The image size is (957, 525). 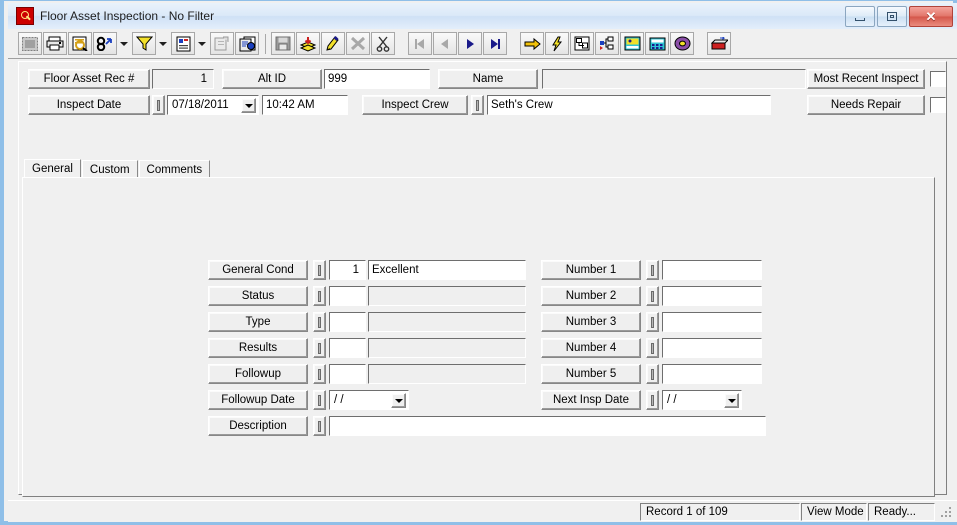 What do you see at coordinates (591, 374) in the screenshot?
I see `number-5-label: Number 5` at bounding box center [591, 374].